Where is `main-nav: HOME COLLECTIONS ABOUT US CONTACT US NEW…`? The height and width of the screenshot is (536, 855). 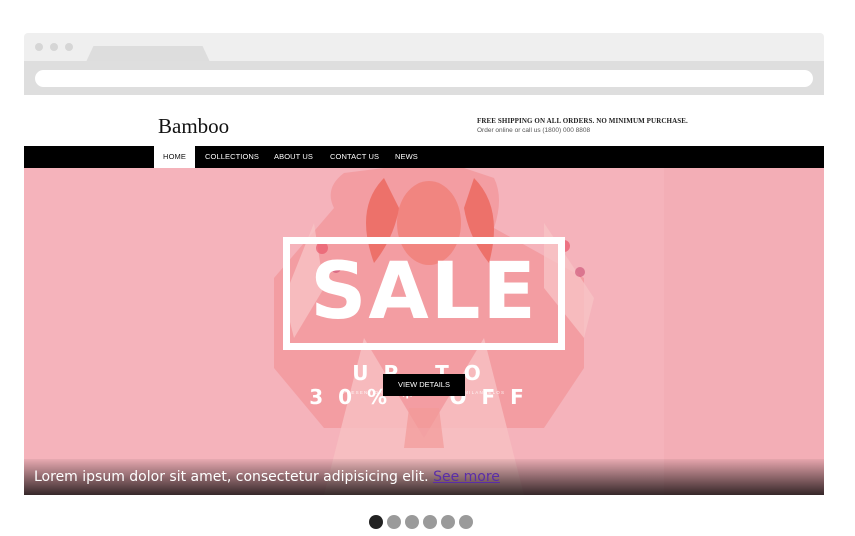
main-nav: HOME COLLECTIONS ABOUT US CONTACT US NEW… is located at coordinates (424, 157).